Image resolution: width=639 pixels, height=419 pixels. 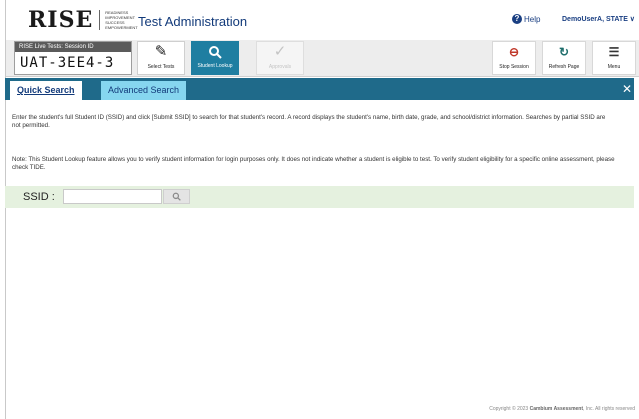 I want to click on copyright-suffix: , Inc. All rights reserved, so click(x=609, y=409).